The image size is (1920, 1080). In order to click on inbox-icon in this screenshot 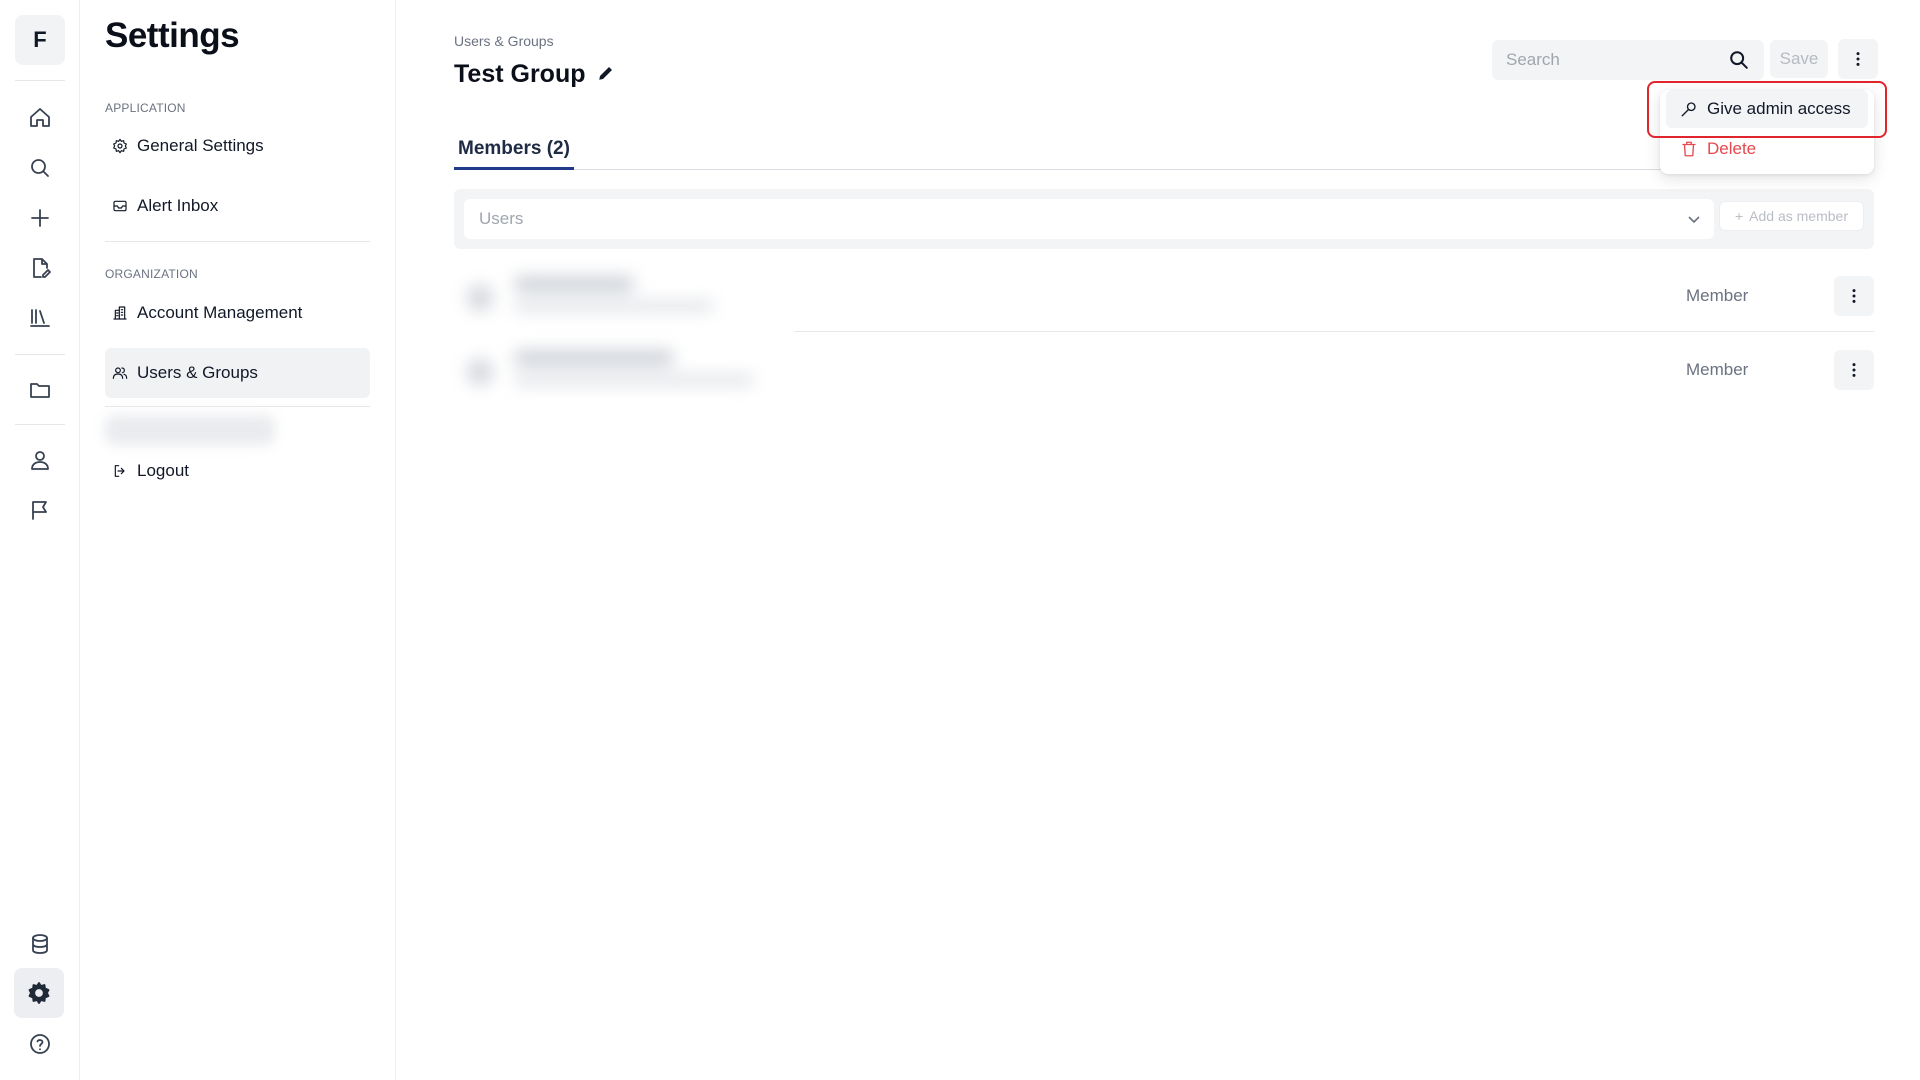, I will do `click(120, 206)`.